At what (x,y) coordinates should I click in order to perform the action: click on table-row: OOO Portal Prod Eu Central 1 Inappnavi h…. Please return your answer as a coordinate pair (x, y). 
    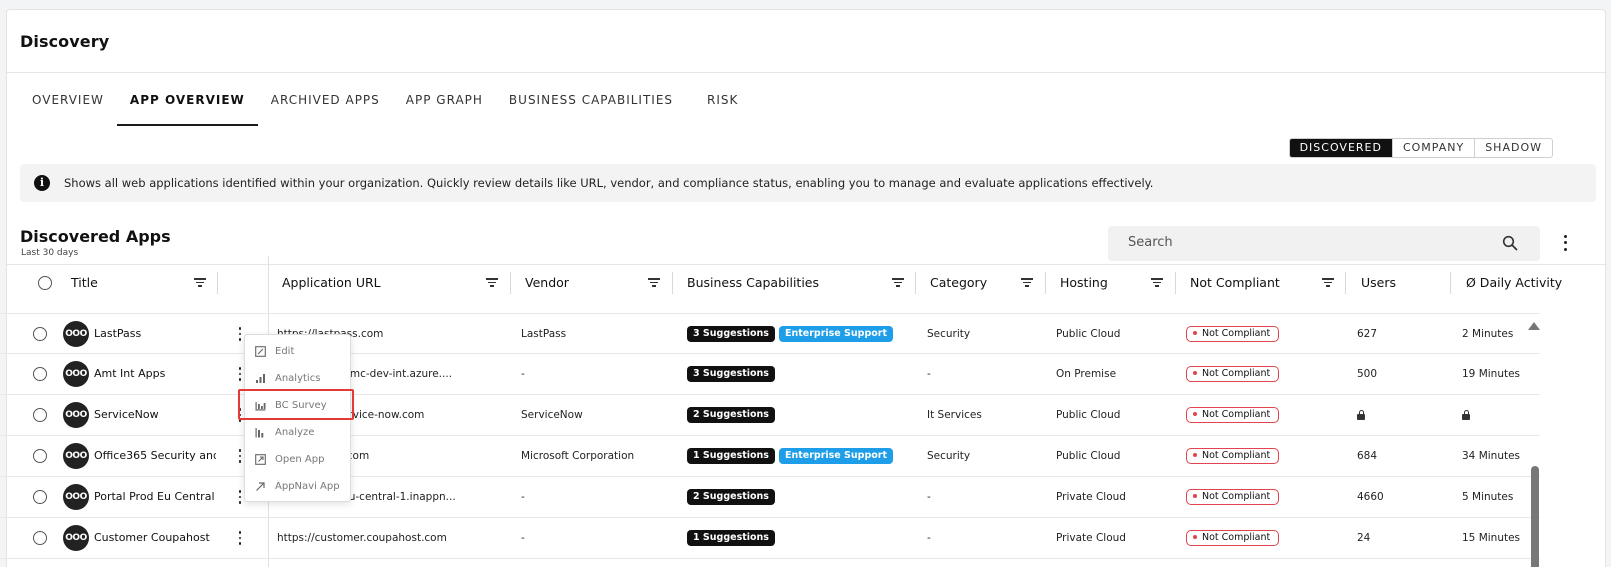
    Looking at the image, I should click on (770, 497).